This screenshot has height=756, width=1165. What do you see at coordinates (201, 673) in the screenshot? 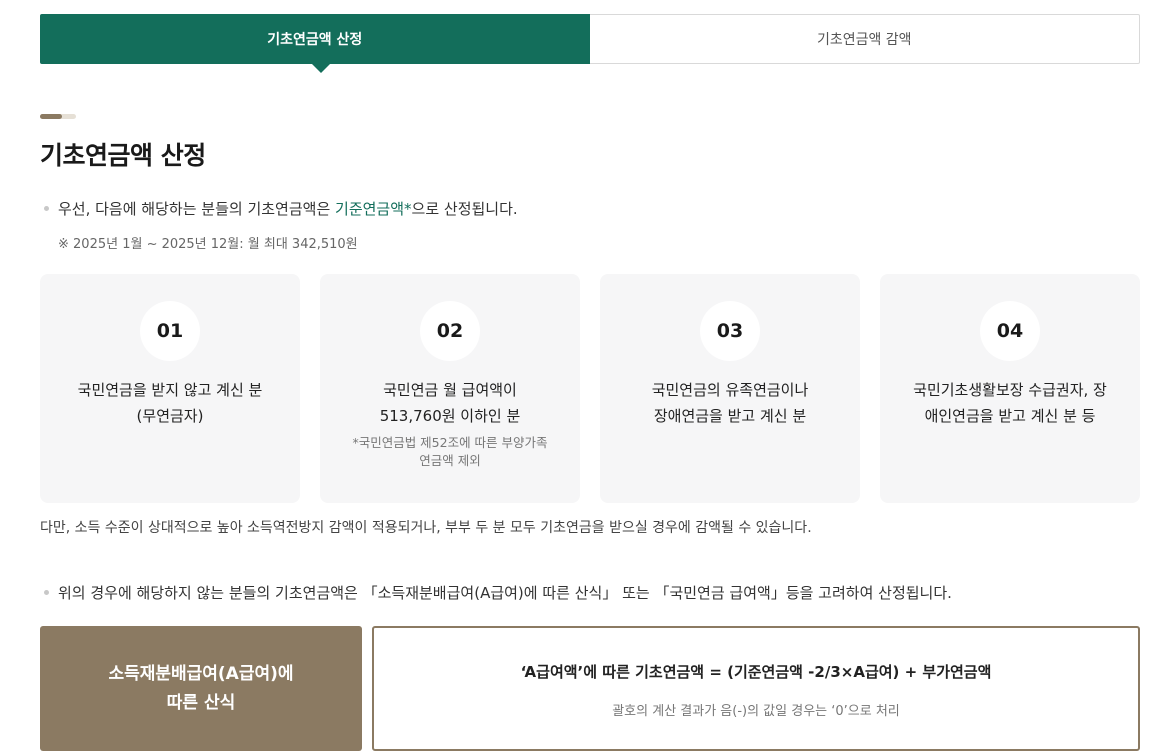
I see `formula-label-line: 소득재분배급여(A급여)에` at bounding box center [201, 673].